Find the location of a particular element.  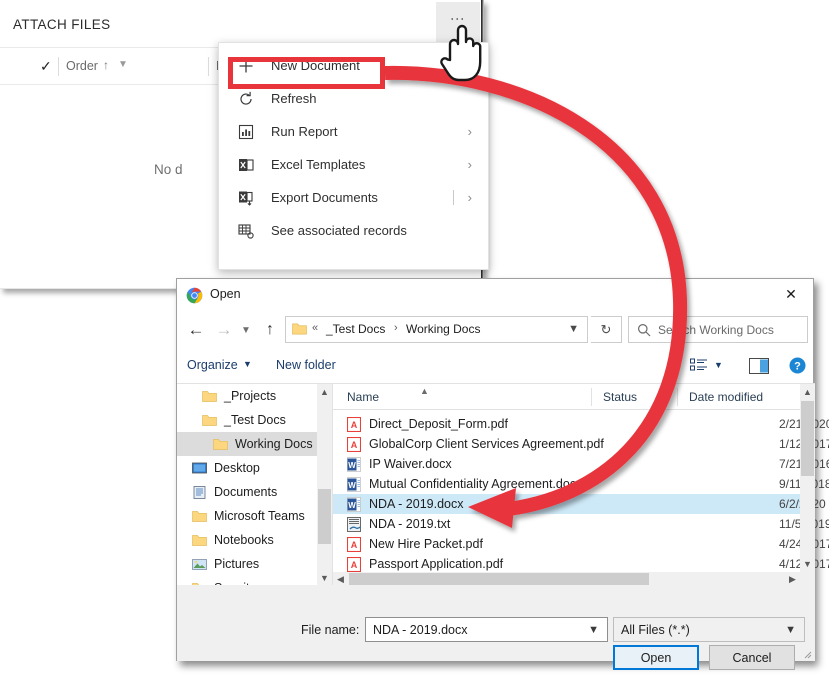

close-icon: ✕ is located at coordinates (791, 294).